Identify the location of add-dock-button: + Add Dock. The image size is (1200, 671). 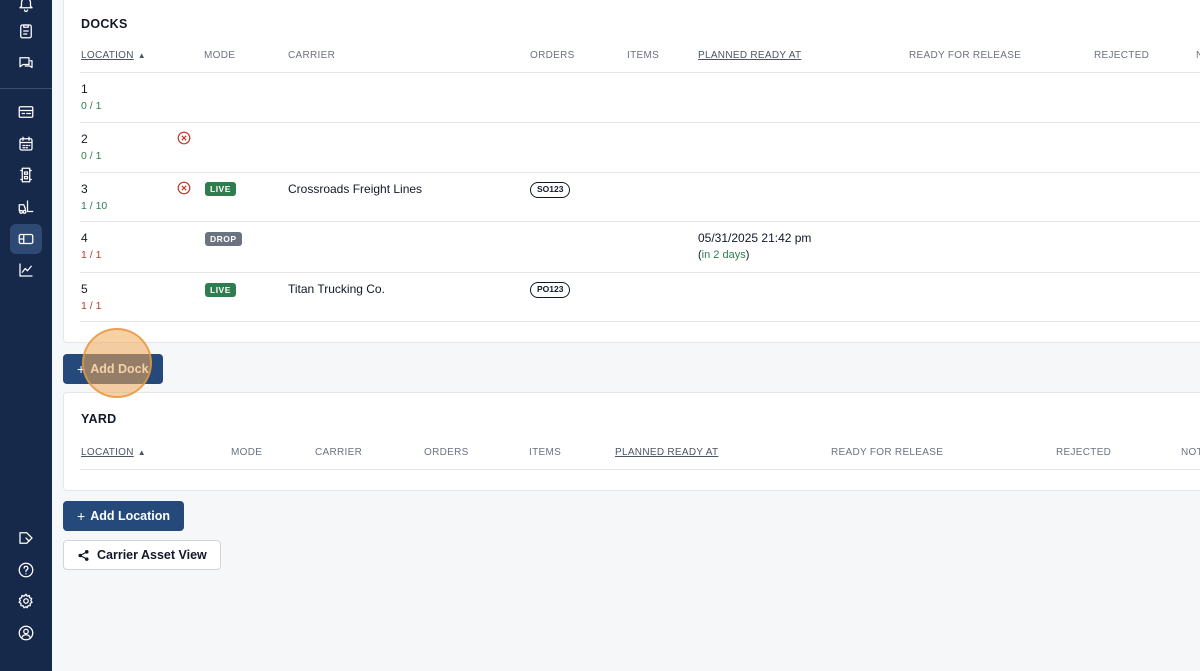
(113, 369).